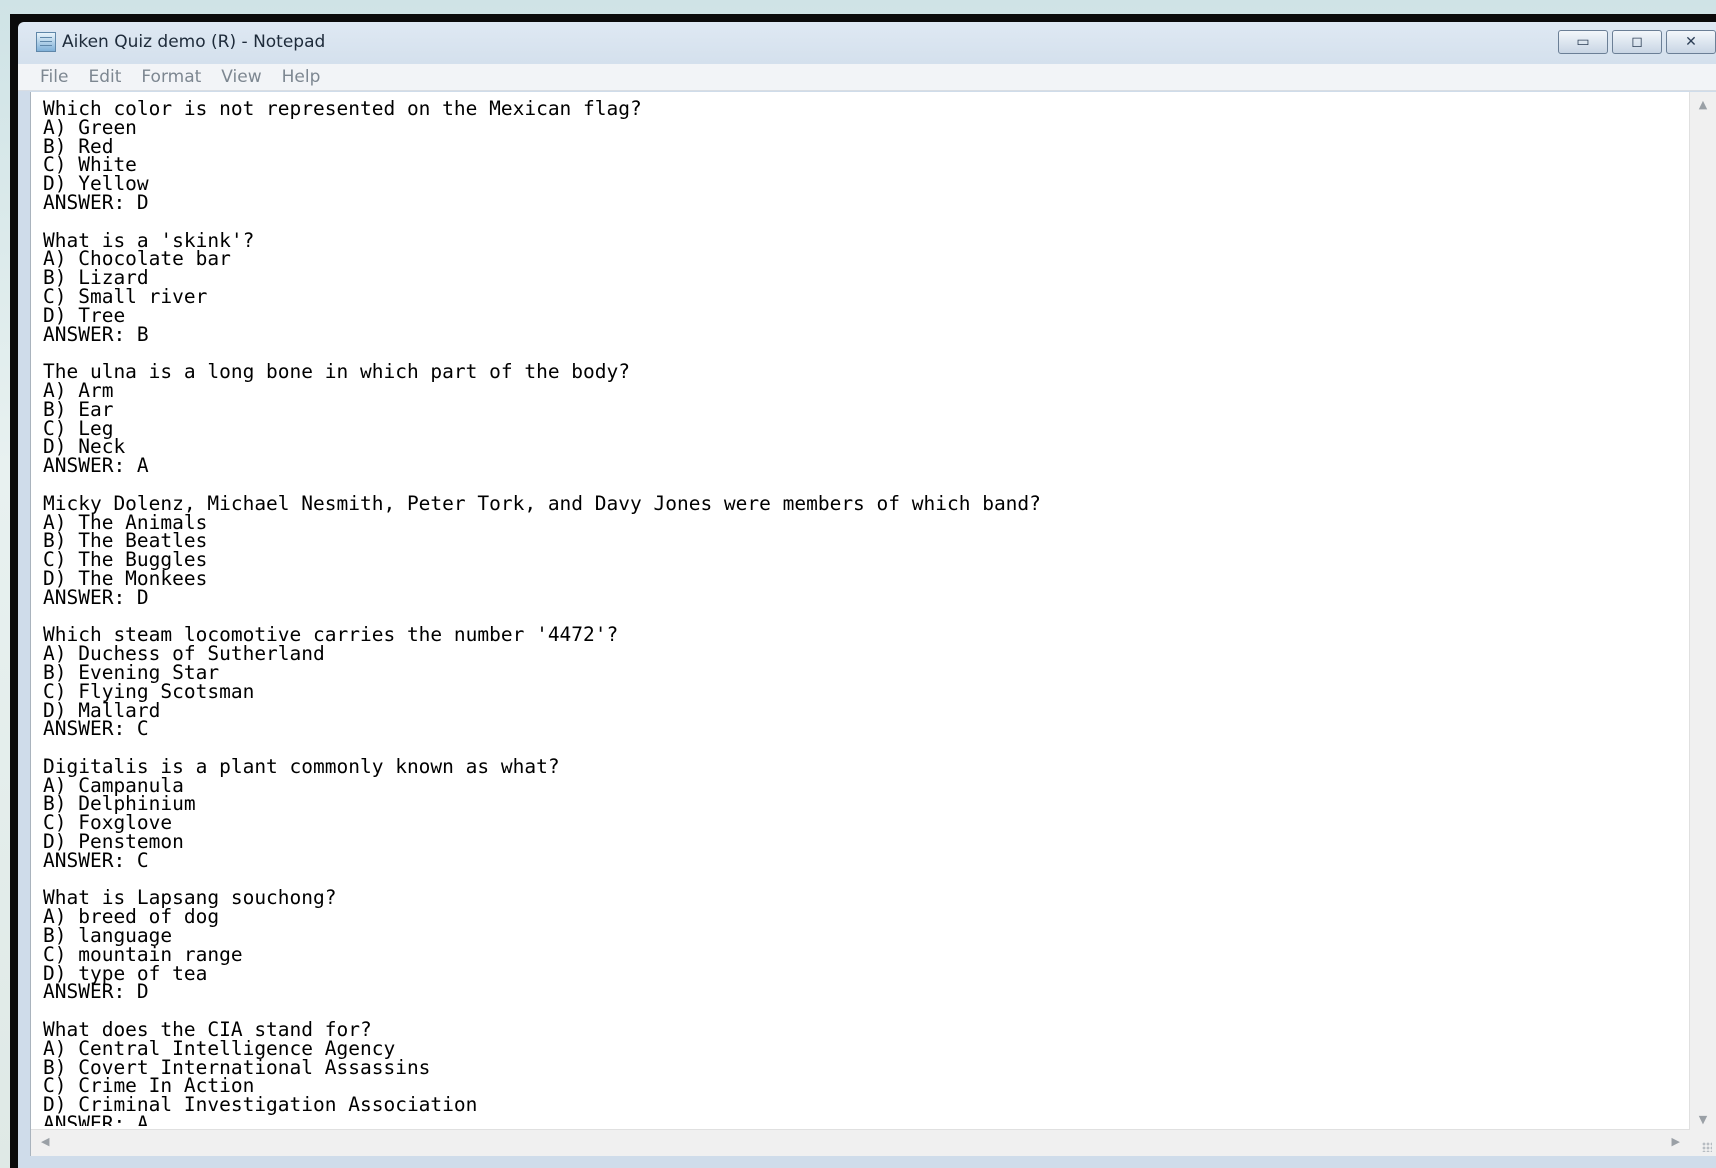 Image resolution: width=1716 pixels, height=1168 pixels. What do you see at coordinates (867, 42) in the screenshot?
I see `title-bar: Aiken Quiz demo (R) - Notepad ▭ ◻ ✕` at bounding box center [867, 42].